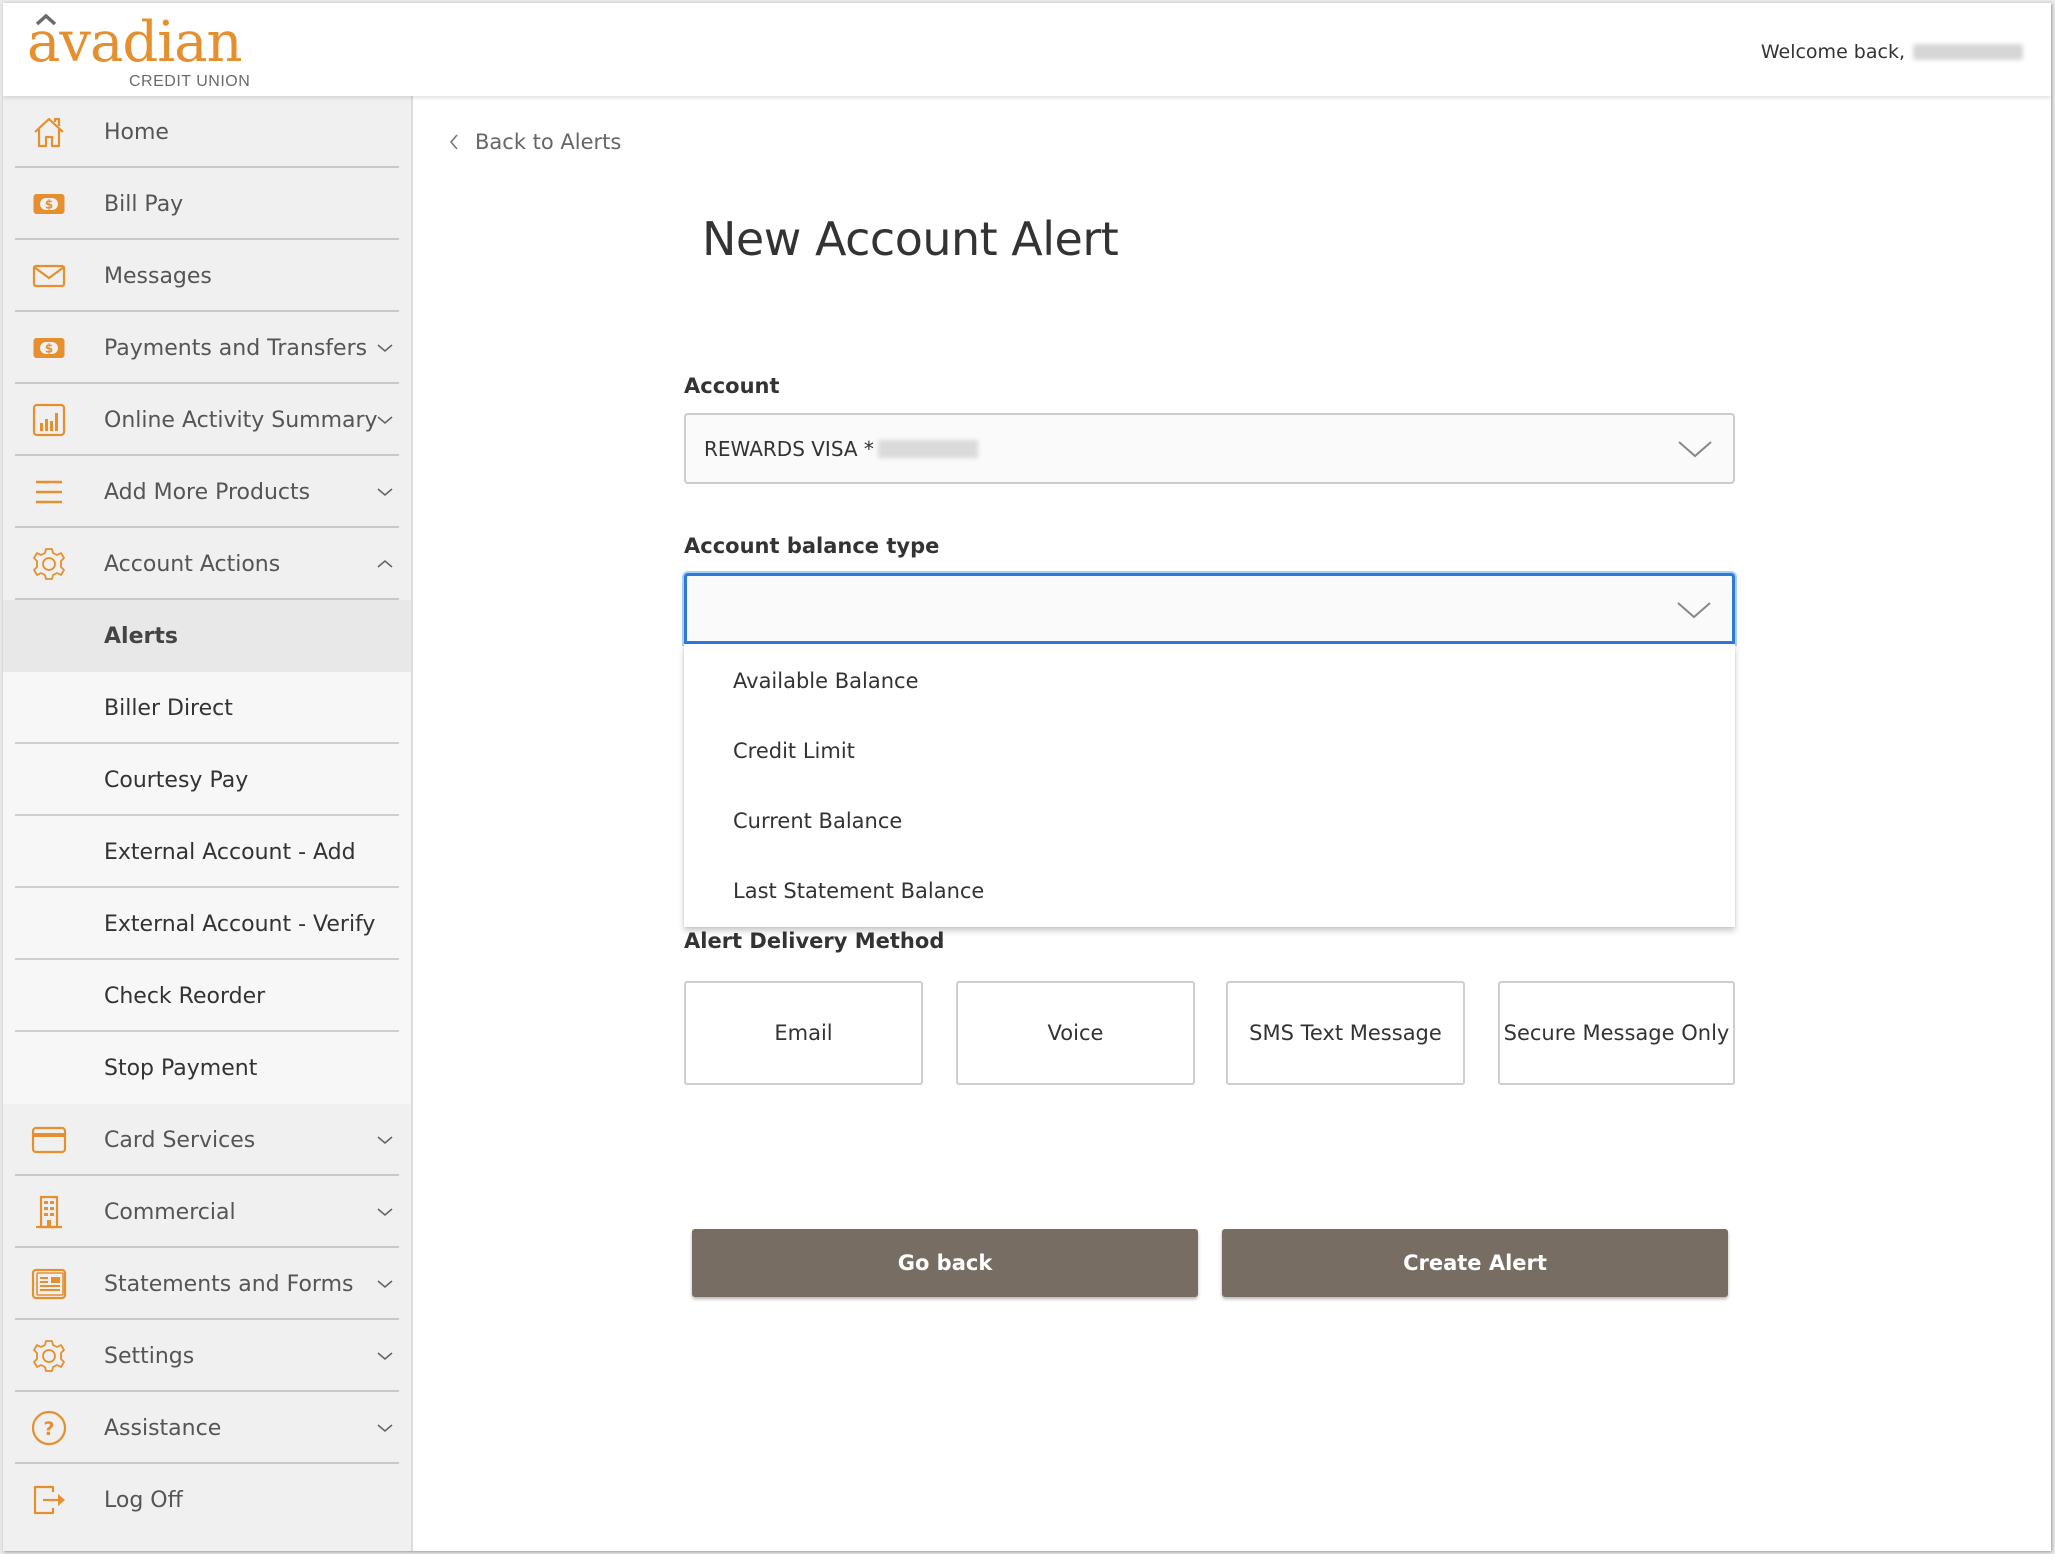  Describe the element at coordinates (927, 448) in the screenshot. I see `account-number-redacted` at that location.